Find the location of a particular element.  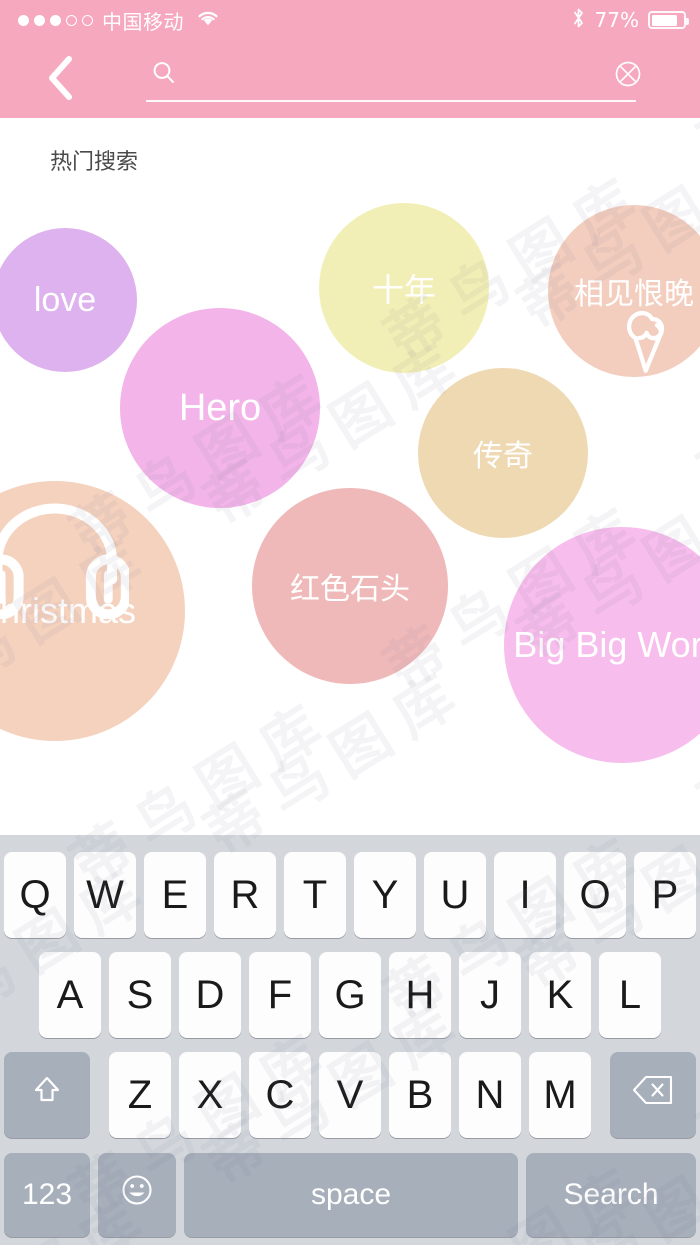

key-e: E is located at coordinates (175, 895).